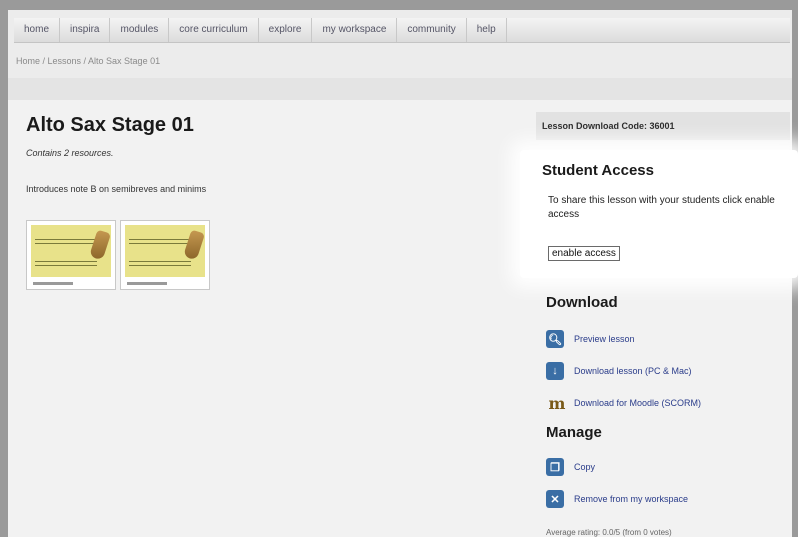  Describe the element at coordinates (570, 467) in the screenshot. I see `copy-link-row: ❐ Copy` at that location.